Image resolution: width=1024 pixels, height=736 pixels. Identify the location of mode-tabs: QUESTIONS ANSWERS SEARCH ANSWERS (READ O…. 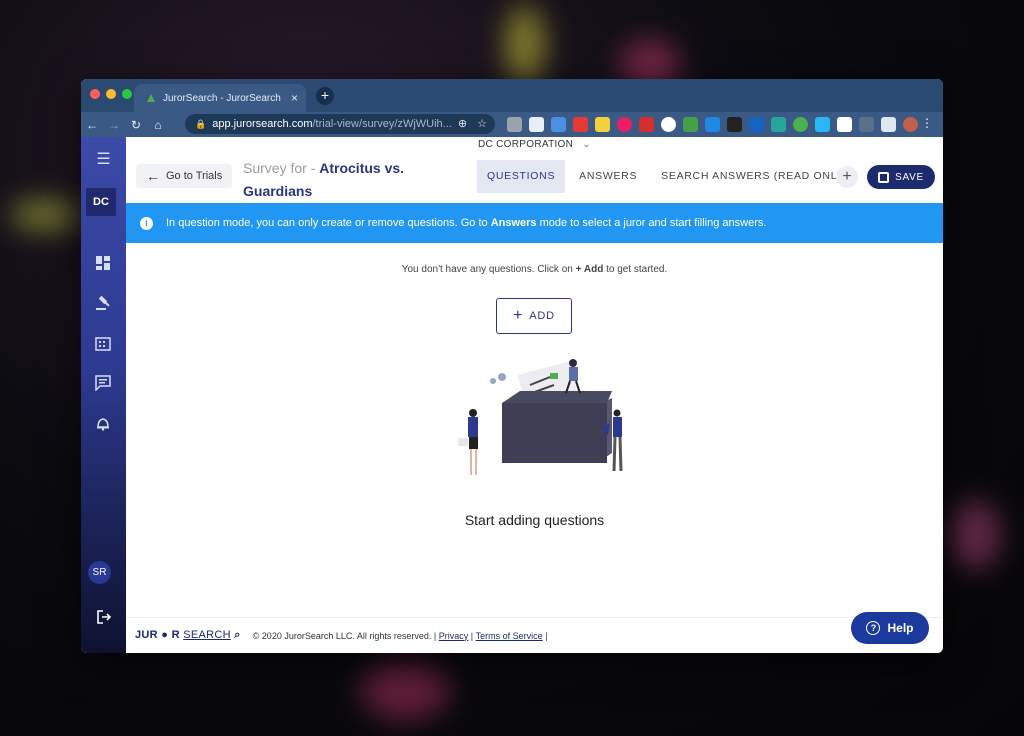
(669, 176).